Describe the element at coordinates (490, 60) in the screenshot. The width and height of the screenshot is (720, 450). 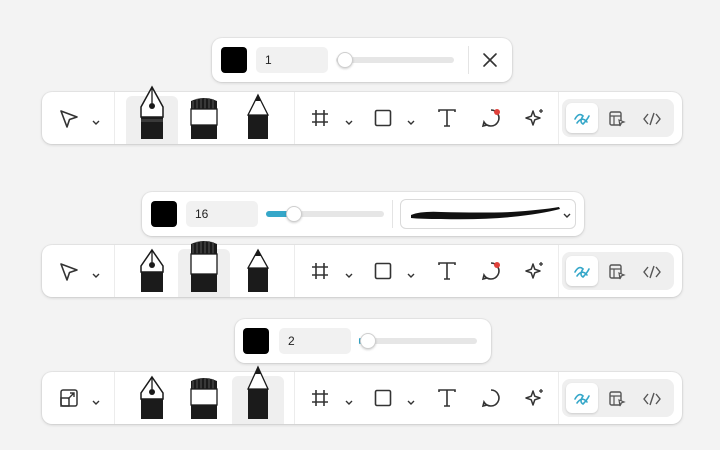
I see `close-icon` at that location.